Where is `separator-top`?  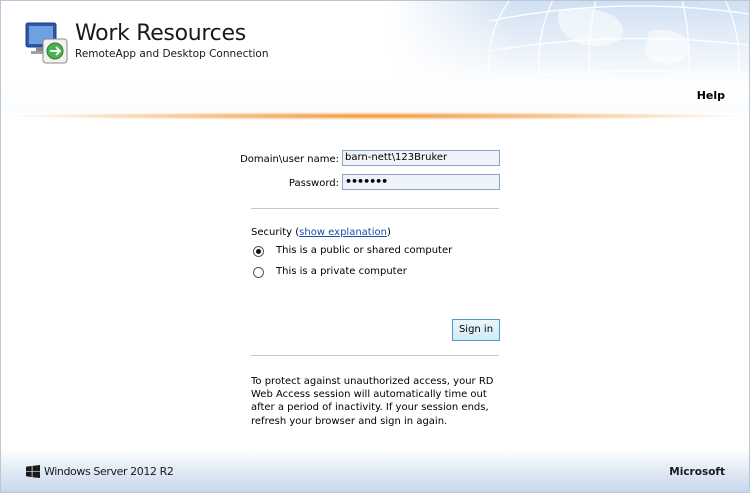 separator-top is located at coordinates (375, 208).